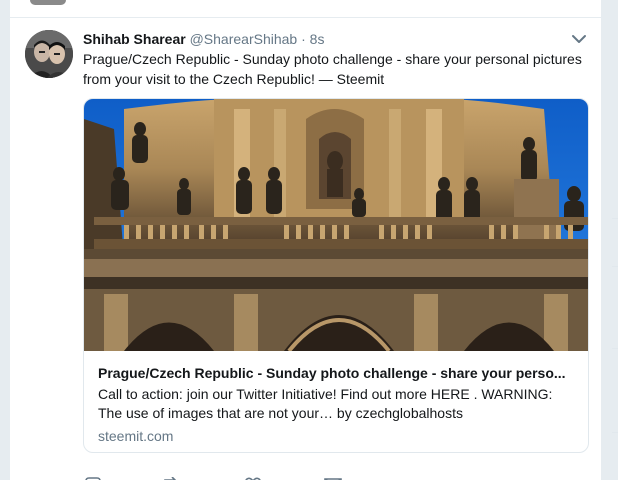  I want to click on reply-icon, so click(93, 477).